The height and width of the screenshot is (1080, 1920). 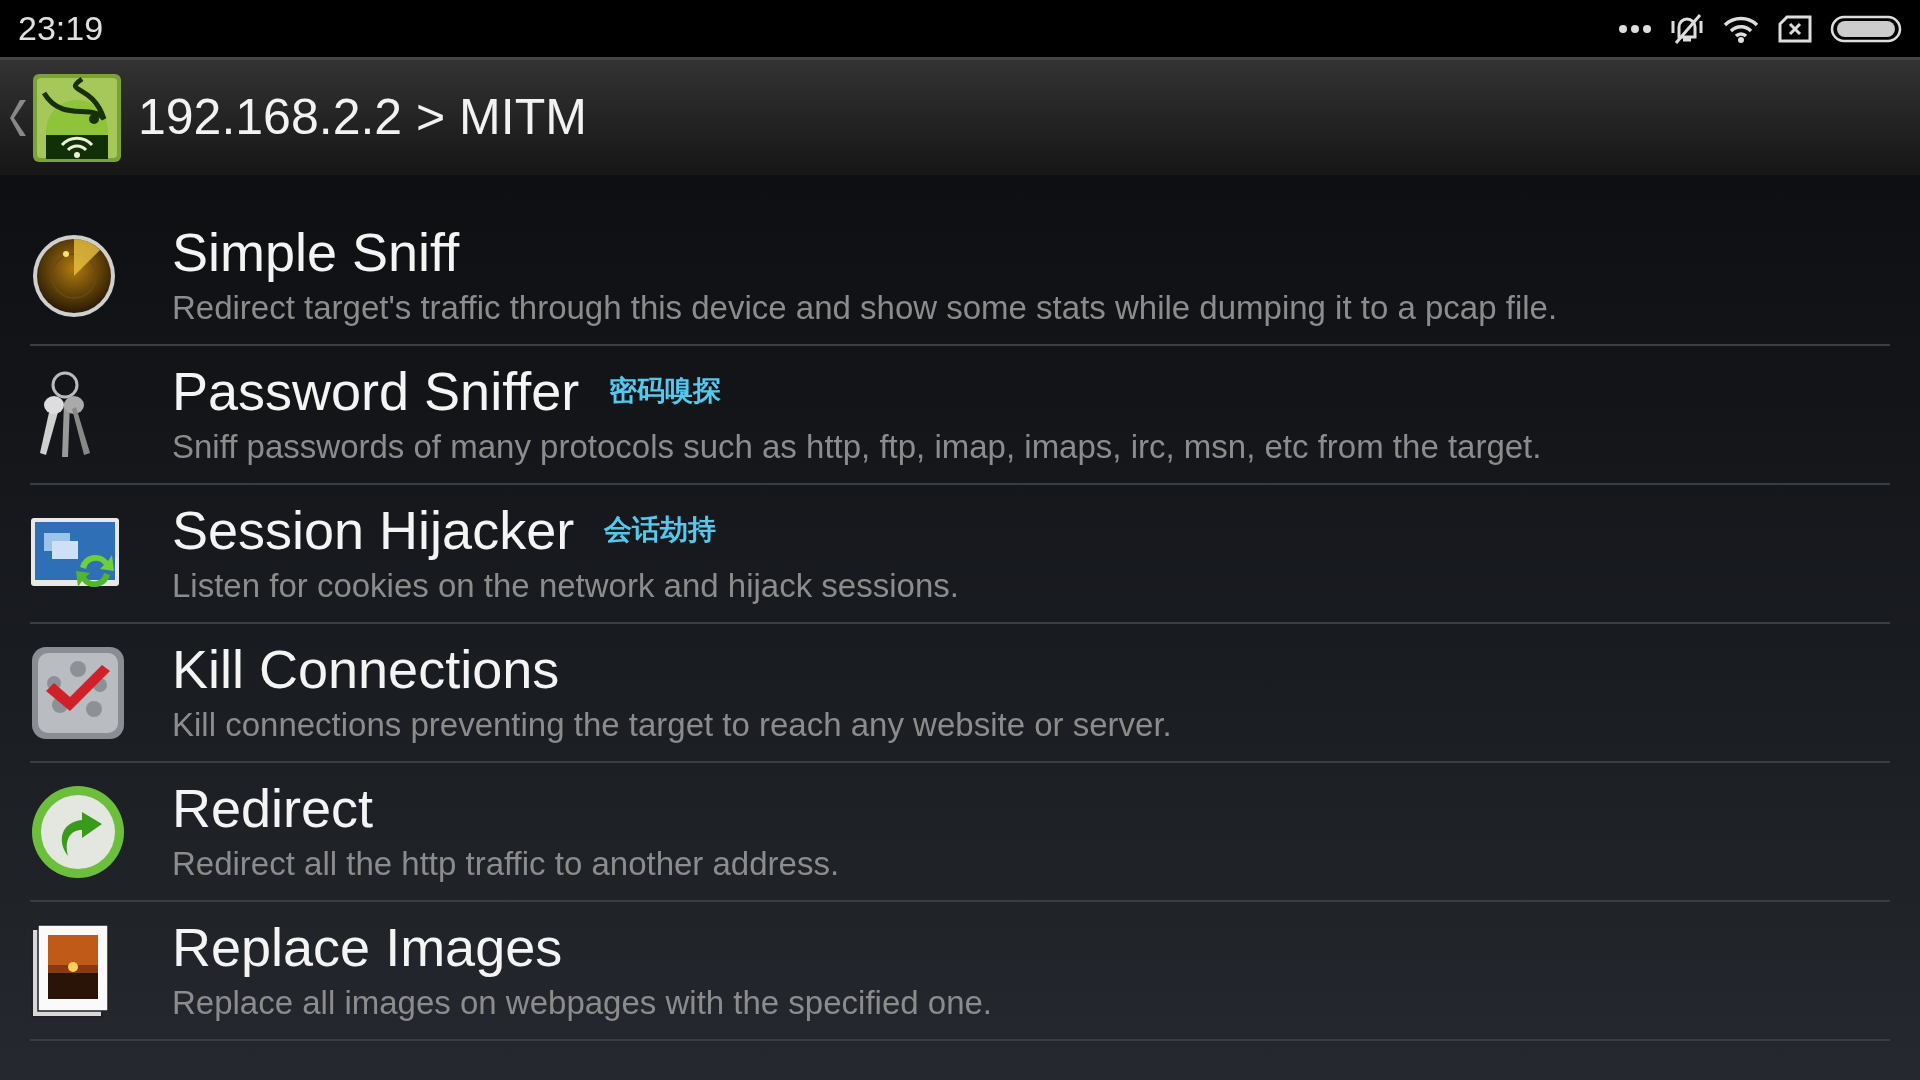 What do you see at coordinates (273, 808) in the screenshot?
I see `item-title: Redirect` at bounding box center [273, 808].